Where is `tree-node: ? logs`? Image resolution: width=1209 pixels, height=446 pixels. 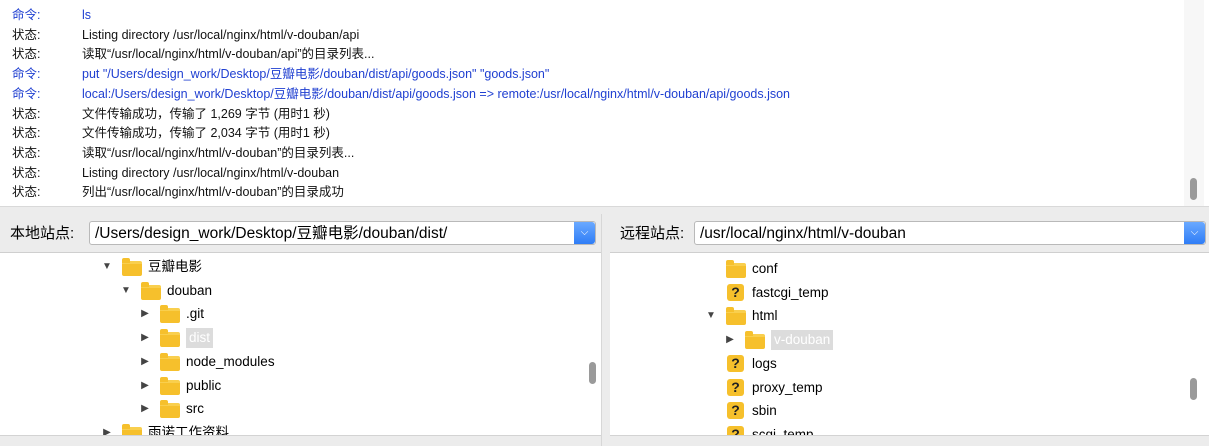
tree-node: ? logs is located at coordinates (909, 364).